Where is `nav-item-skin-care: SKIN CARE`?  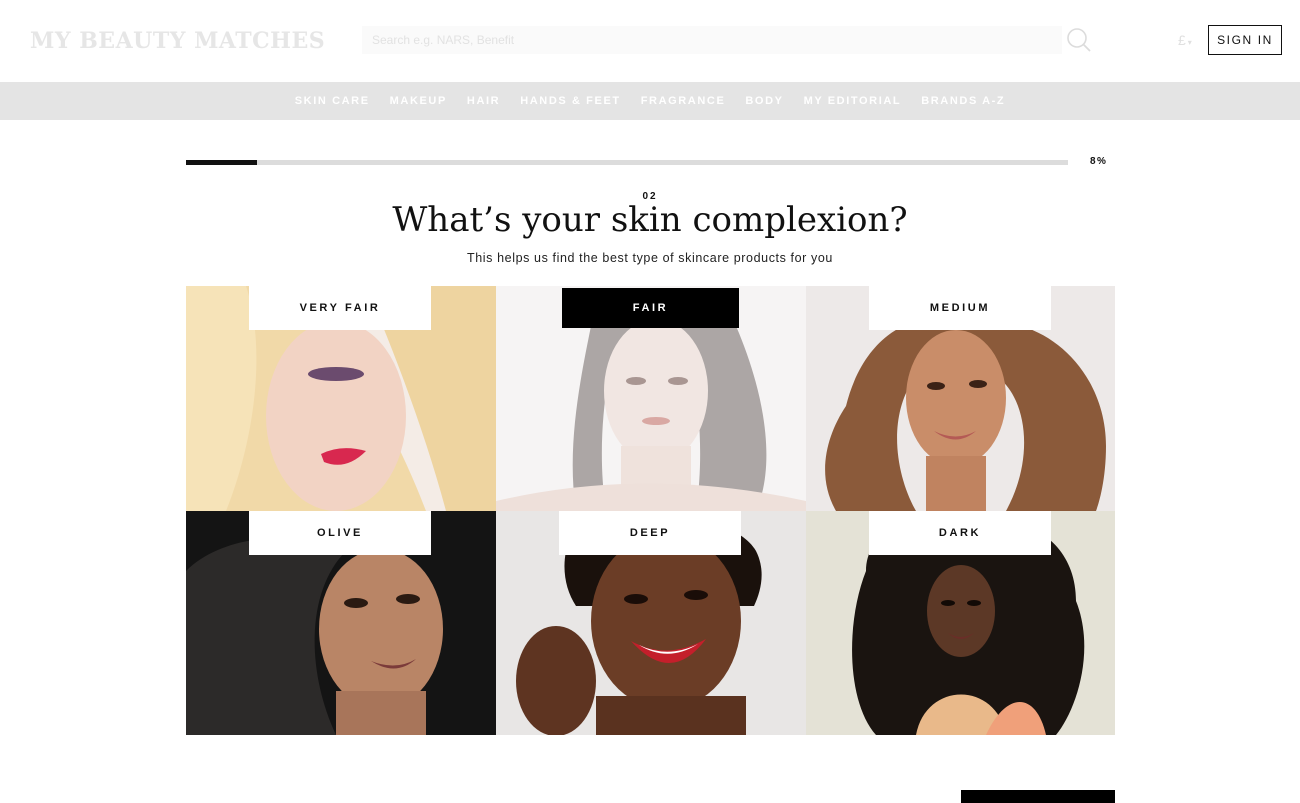
nav-item-skin-care: SKIN CARE is located at coordinates (332, 101).